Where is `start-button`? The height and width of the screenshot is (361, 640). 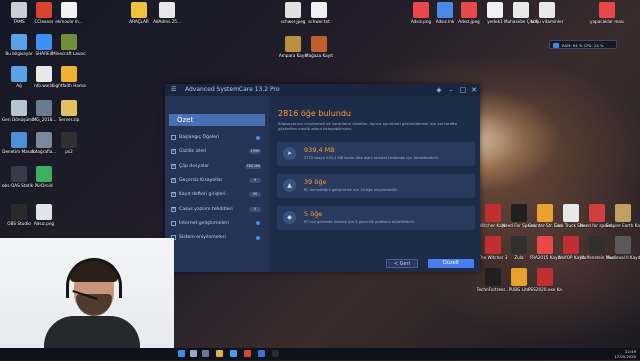 start-button is located at coordinates (181, 353).